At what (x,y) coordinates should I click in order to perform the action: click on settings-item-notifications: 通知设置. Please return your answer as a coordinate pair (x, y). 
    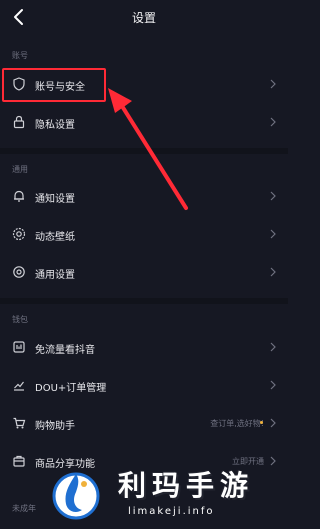
    Looking at the image, I should click on (144, 197).